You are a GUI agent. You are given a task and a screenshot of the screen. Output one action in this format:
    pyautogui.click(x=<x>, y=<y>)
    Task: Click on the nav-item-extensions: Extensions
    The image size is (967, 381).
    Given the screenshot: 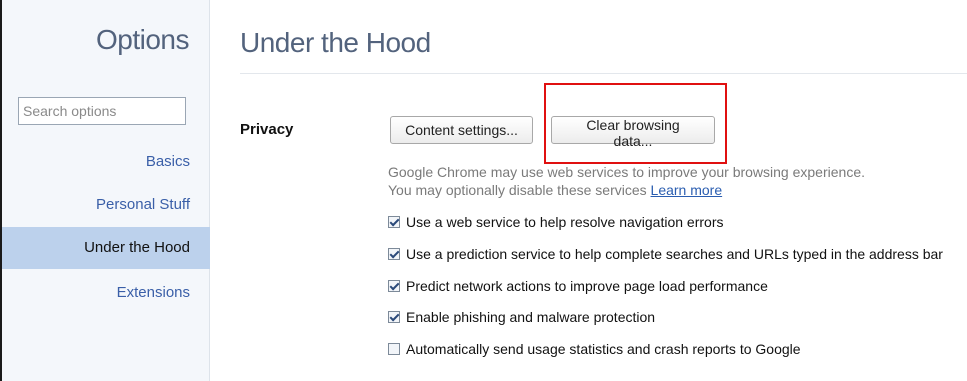 What is the action you would take?
    pyautogui.click(x=106, y=293)
    